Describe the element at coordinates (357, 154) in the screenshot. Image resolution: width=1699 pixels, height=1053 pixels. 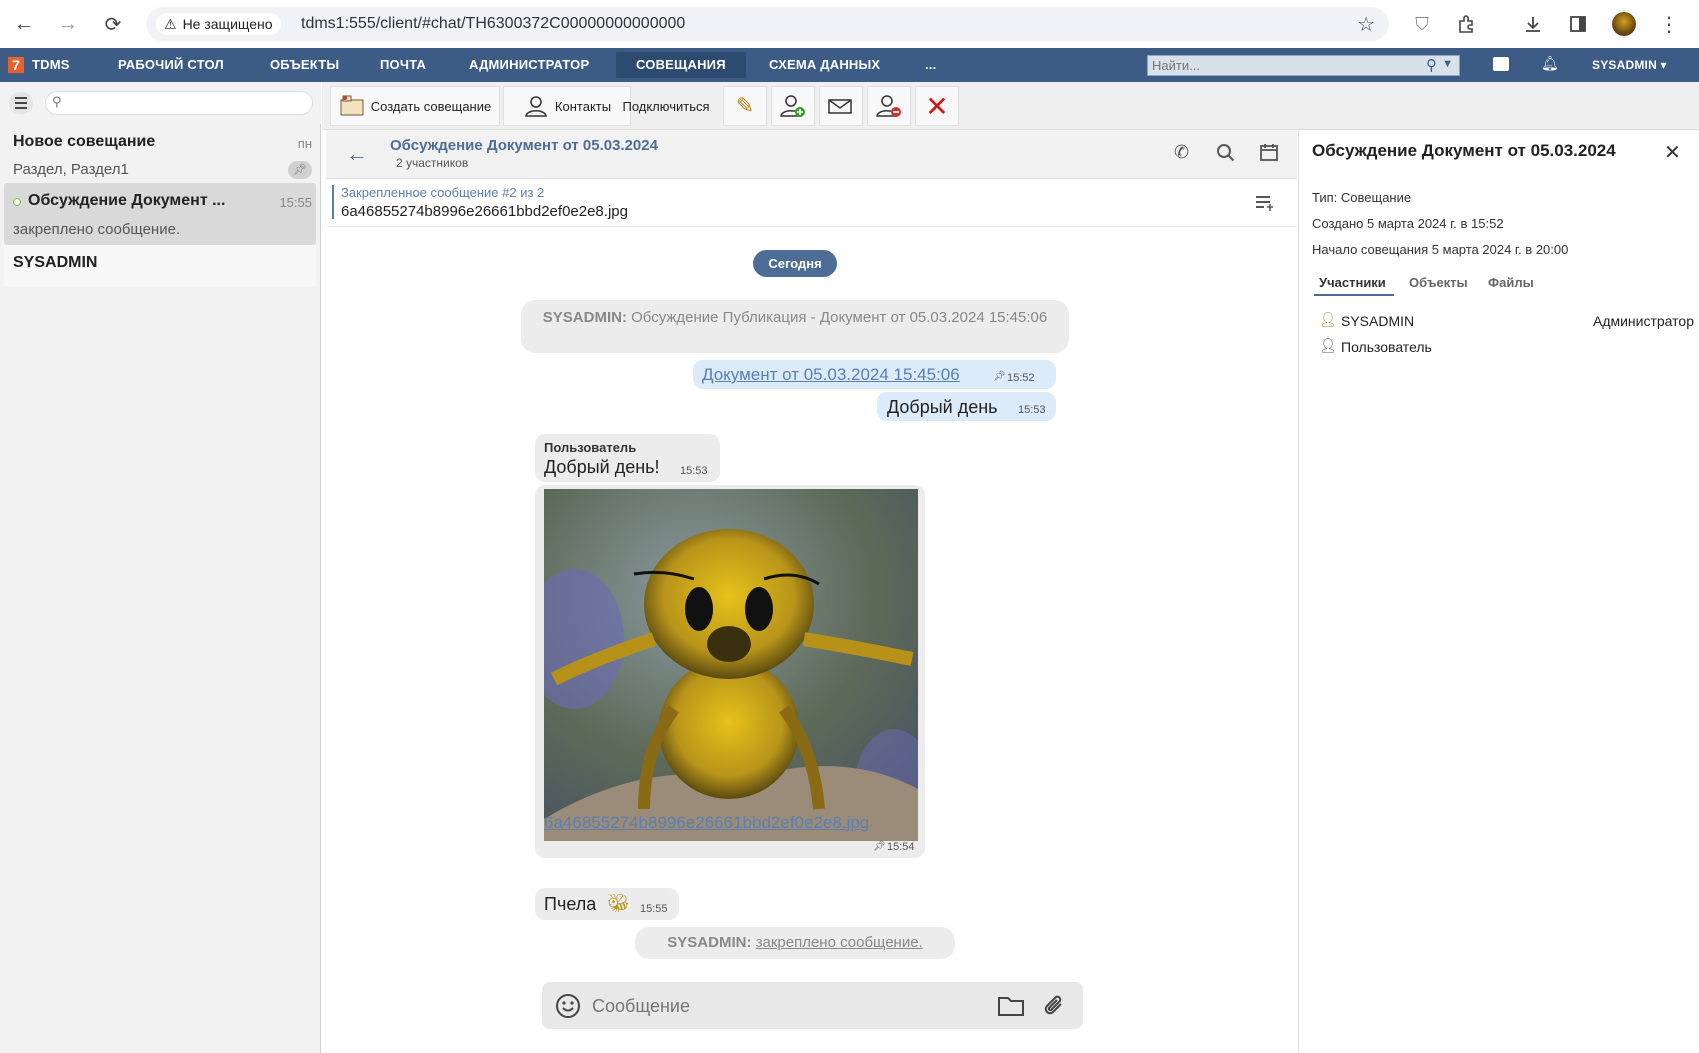
I see `back-arrow-icon: ←` at that location.